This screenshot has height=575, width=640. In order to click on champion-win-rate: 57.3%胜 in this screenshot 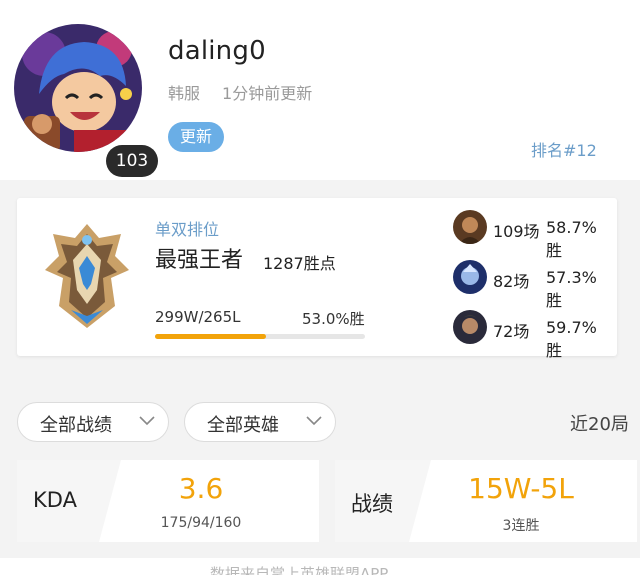, I will do `click(571, 289)`.